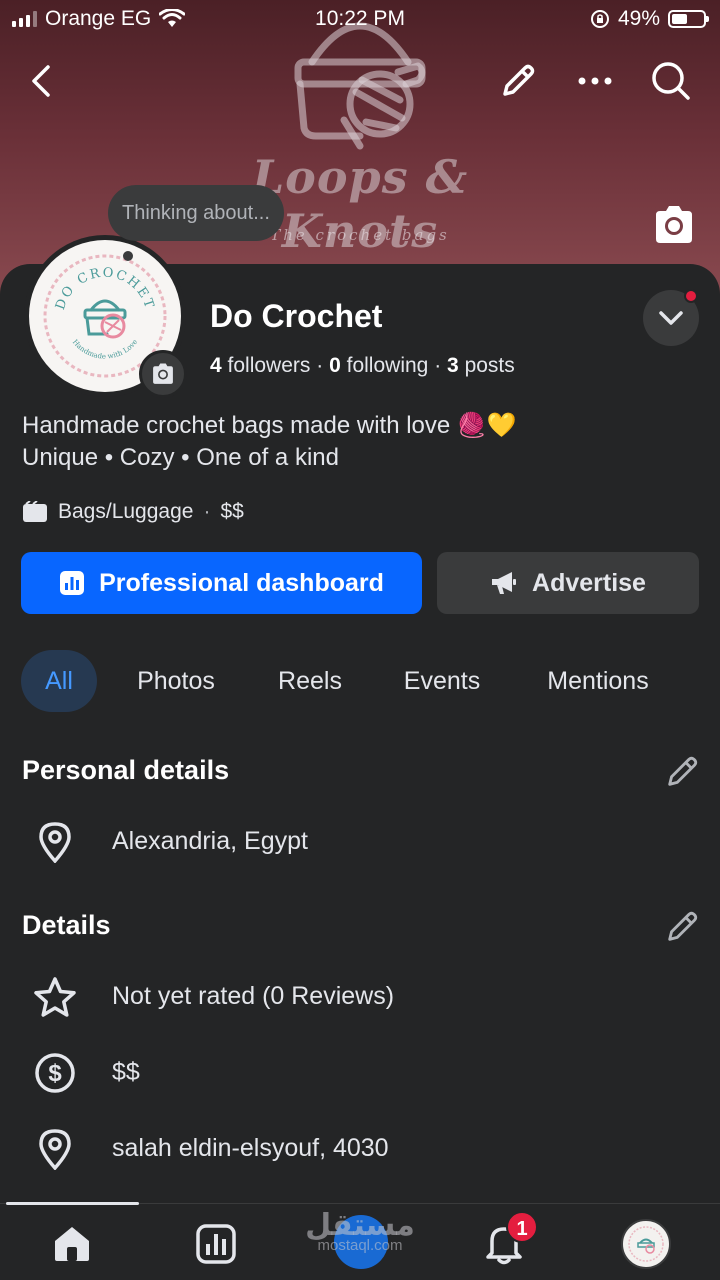  I want to click on battery-percent: 49%, so click(638, 18).